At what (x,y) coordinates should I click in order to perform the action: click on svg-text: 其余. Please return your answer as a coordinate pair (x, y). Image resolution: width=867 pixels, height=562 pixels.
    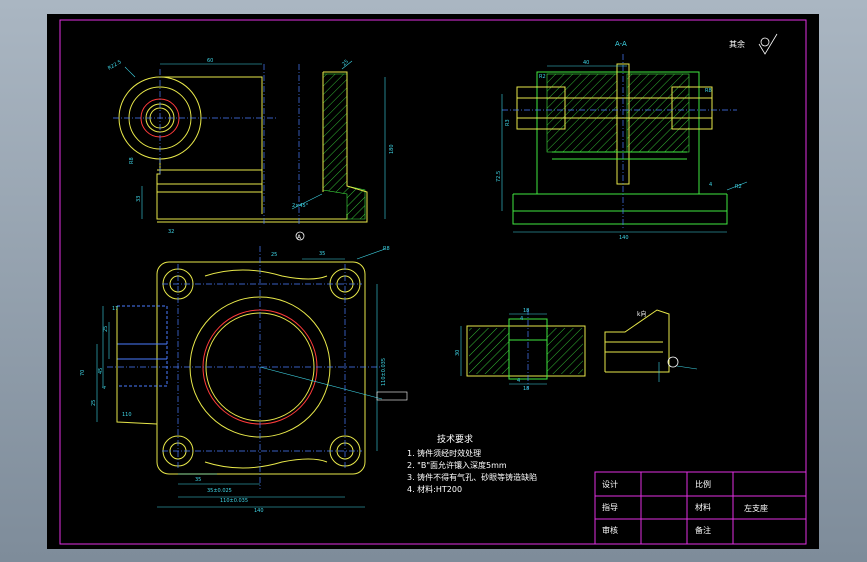
    Looking at the image, I should click on (737, 44).